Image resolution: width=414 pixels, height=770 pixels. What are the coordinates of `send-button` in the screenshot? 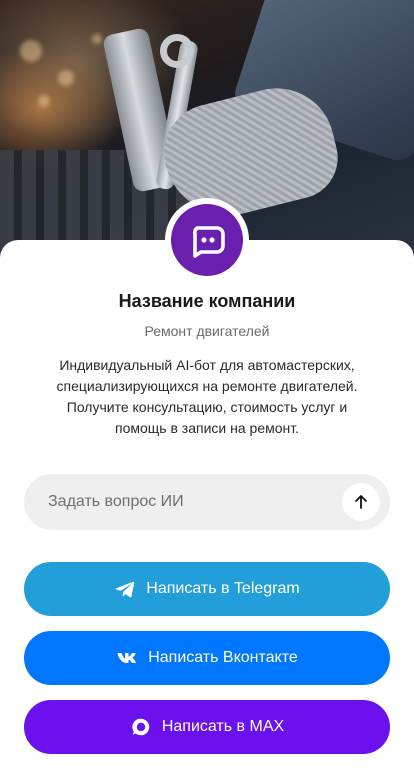 It's located at (361, 502).